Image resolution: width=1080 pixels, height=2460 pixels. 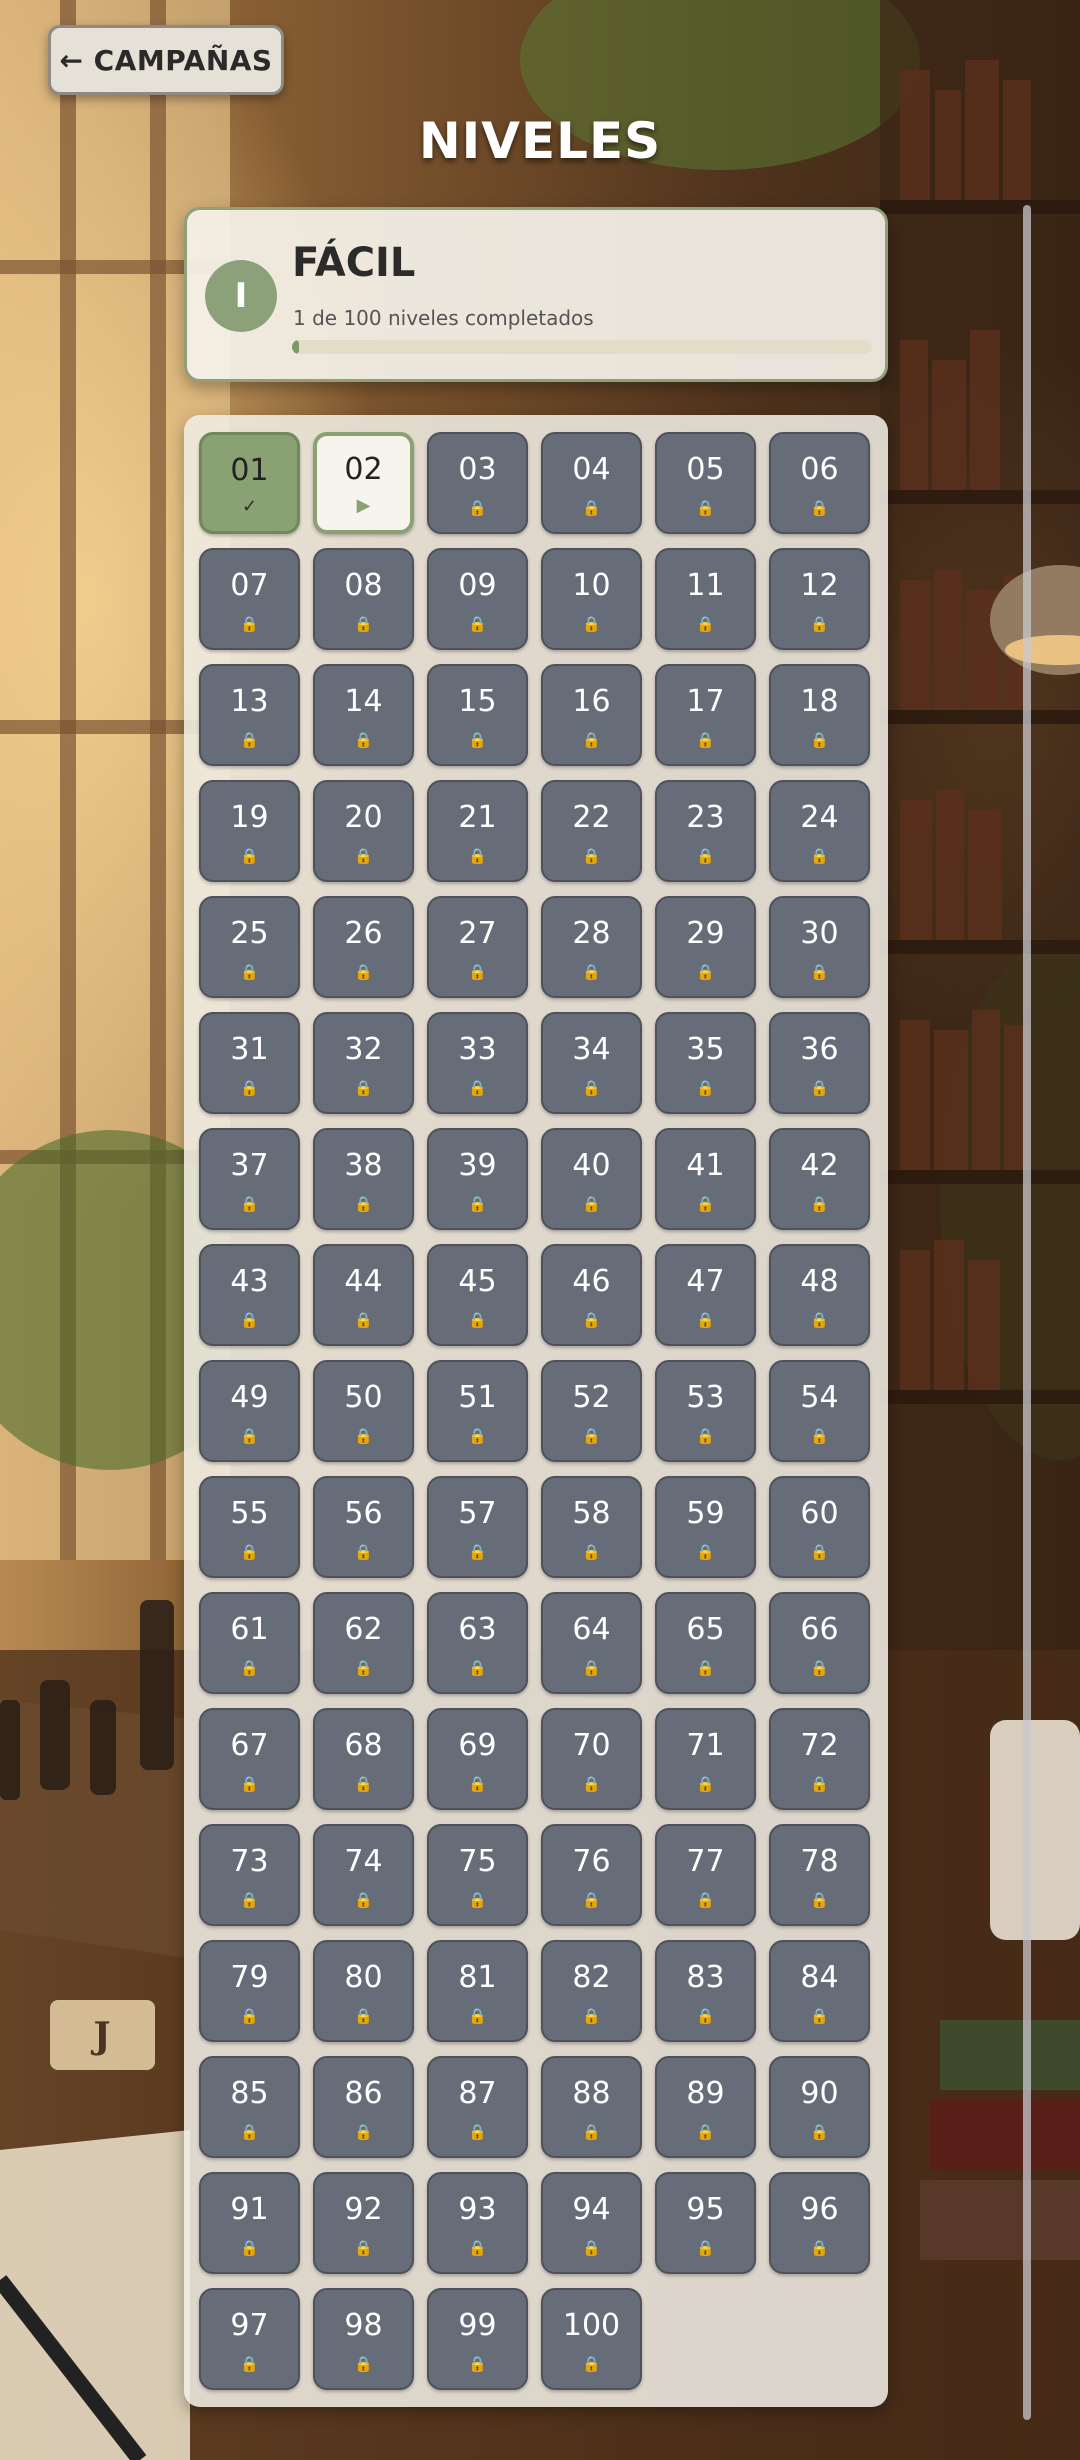 I want to click on level-tile-81: 81 🔒, so click(x=477, y=1991).